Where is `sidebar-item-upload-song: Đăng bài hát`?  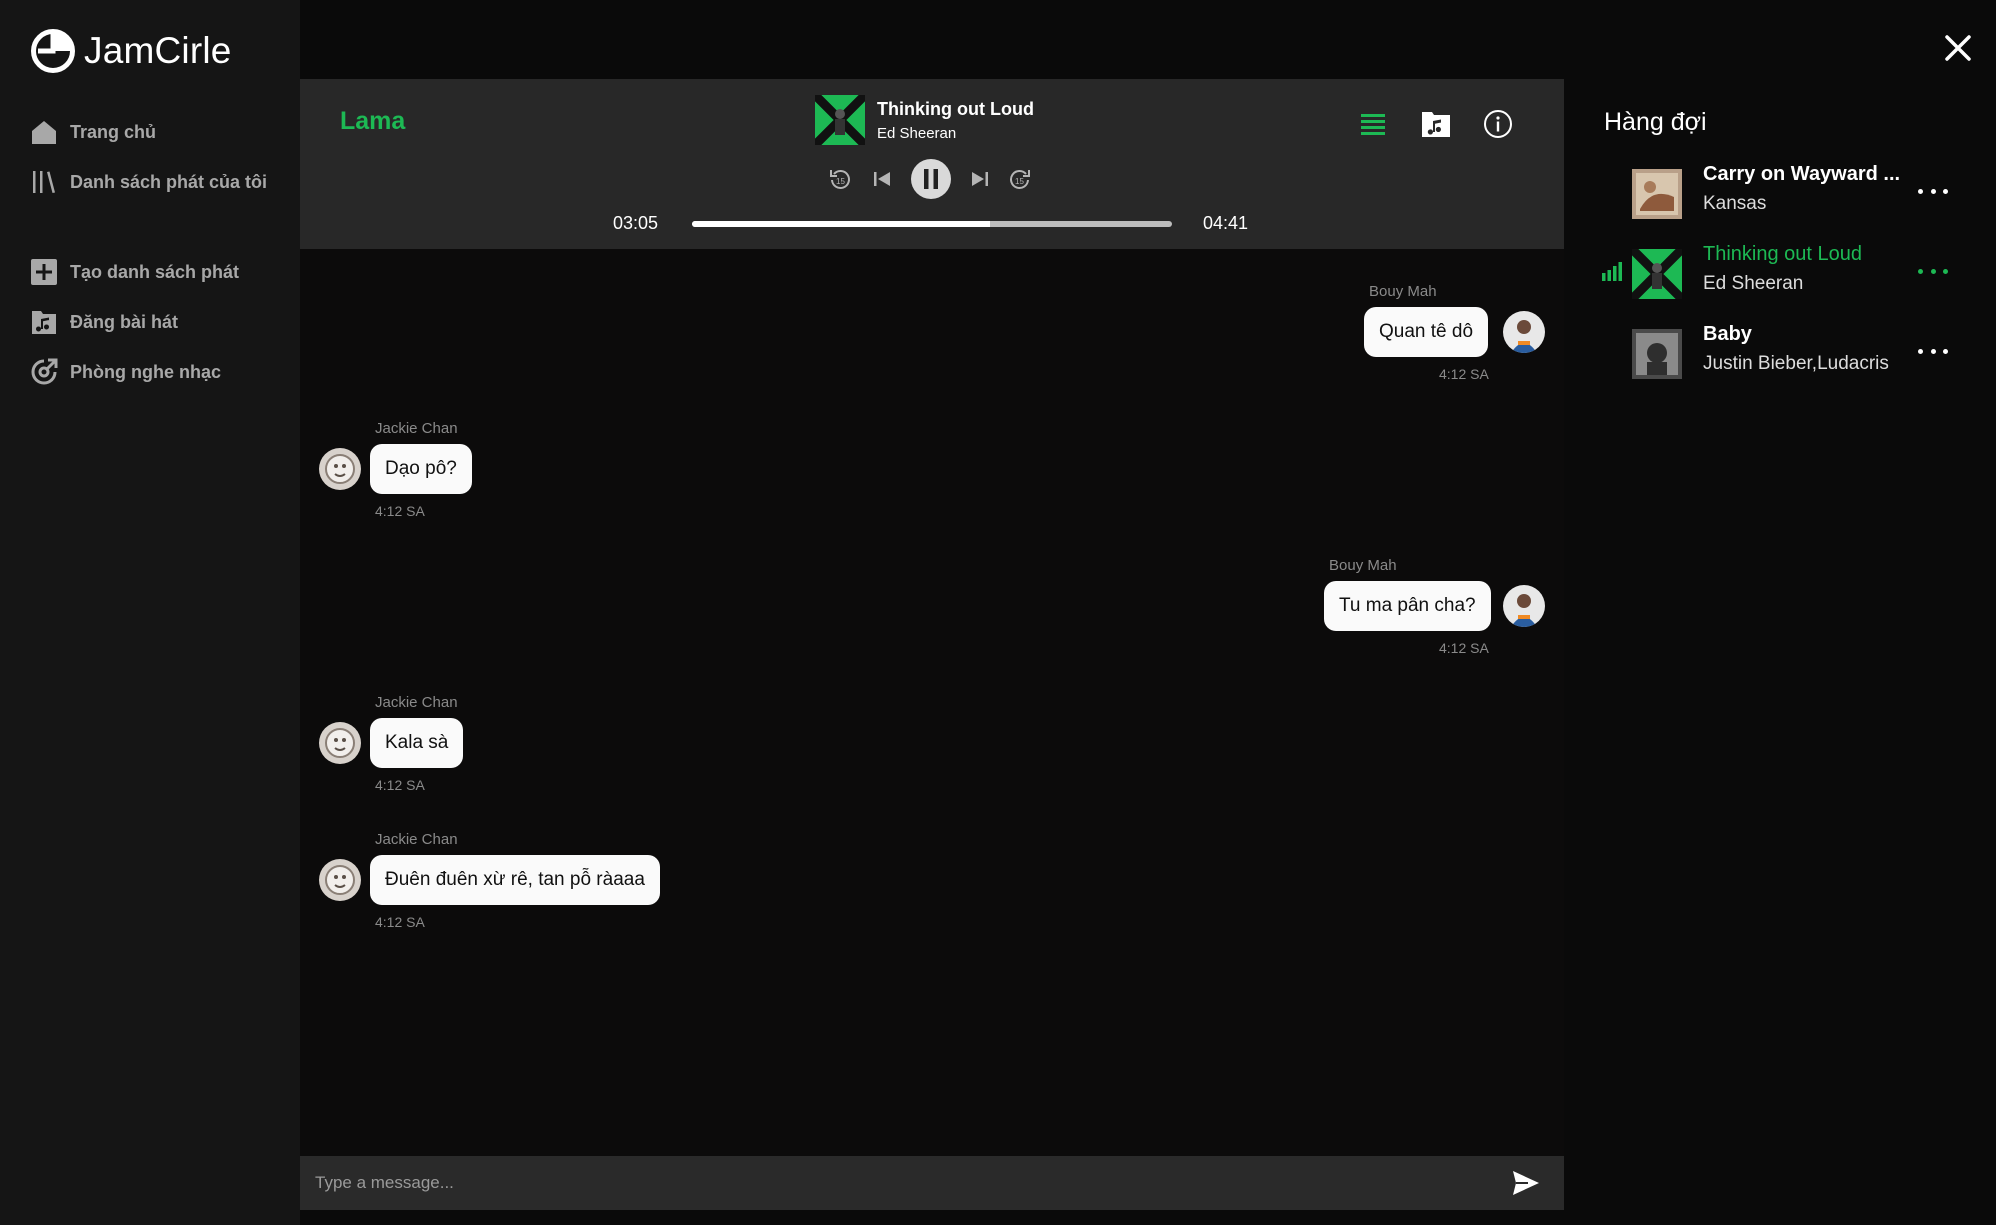
sidebar-item-upload-song: Đăng bài hát is located at coordinates (104, 322).